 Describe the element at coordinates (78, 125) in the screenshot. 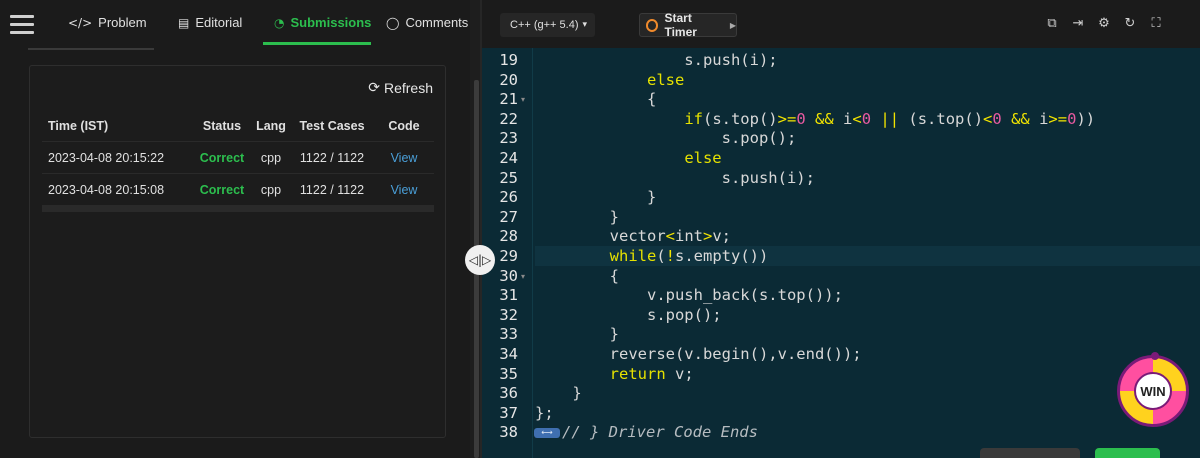

I see `header-time: Time (IST)` at that location.